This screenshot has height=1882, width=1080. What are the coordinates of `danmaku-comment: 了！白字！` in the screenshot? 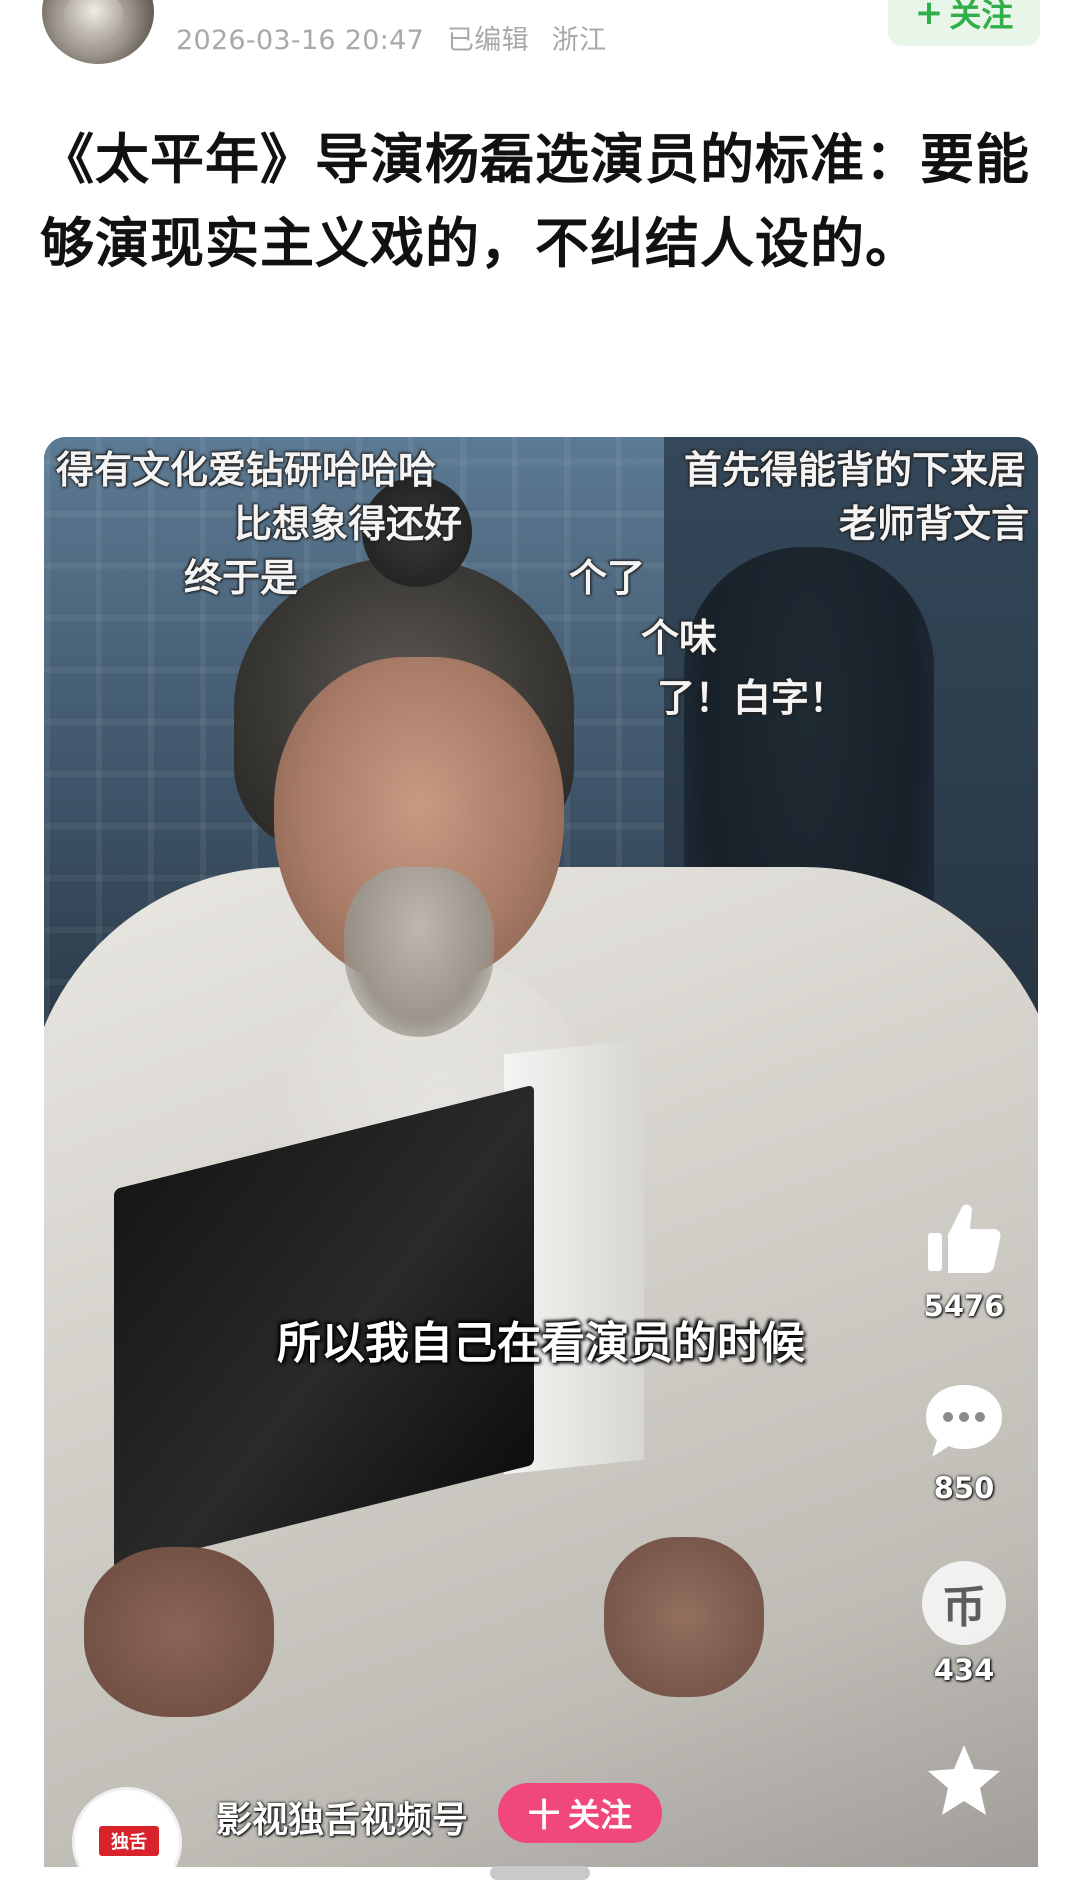 It's located at (752, 698).